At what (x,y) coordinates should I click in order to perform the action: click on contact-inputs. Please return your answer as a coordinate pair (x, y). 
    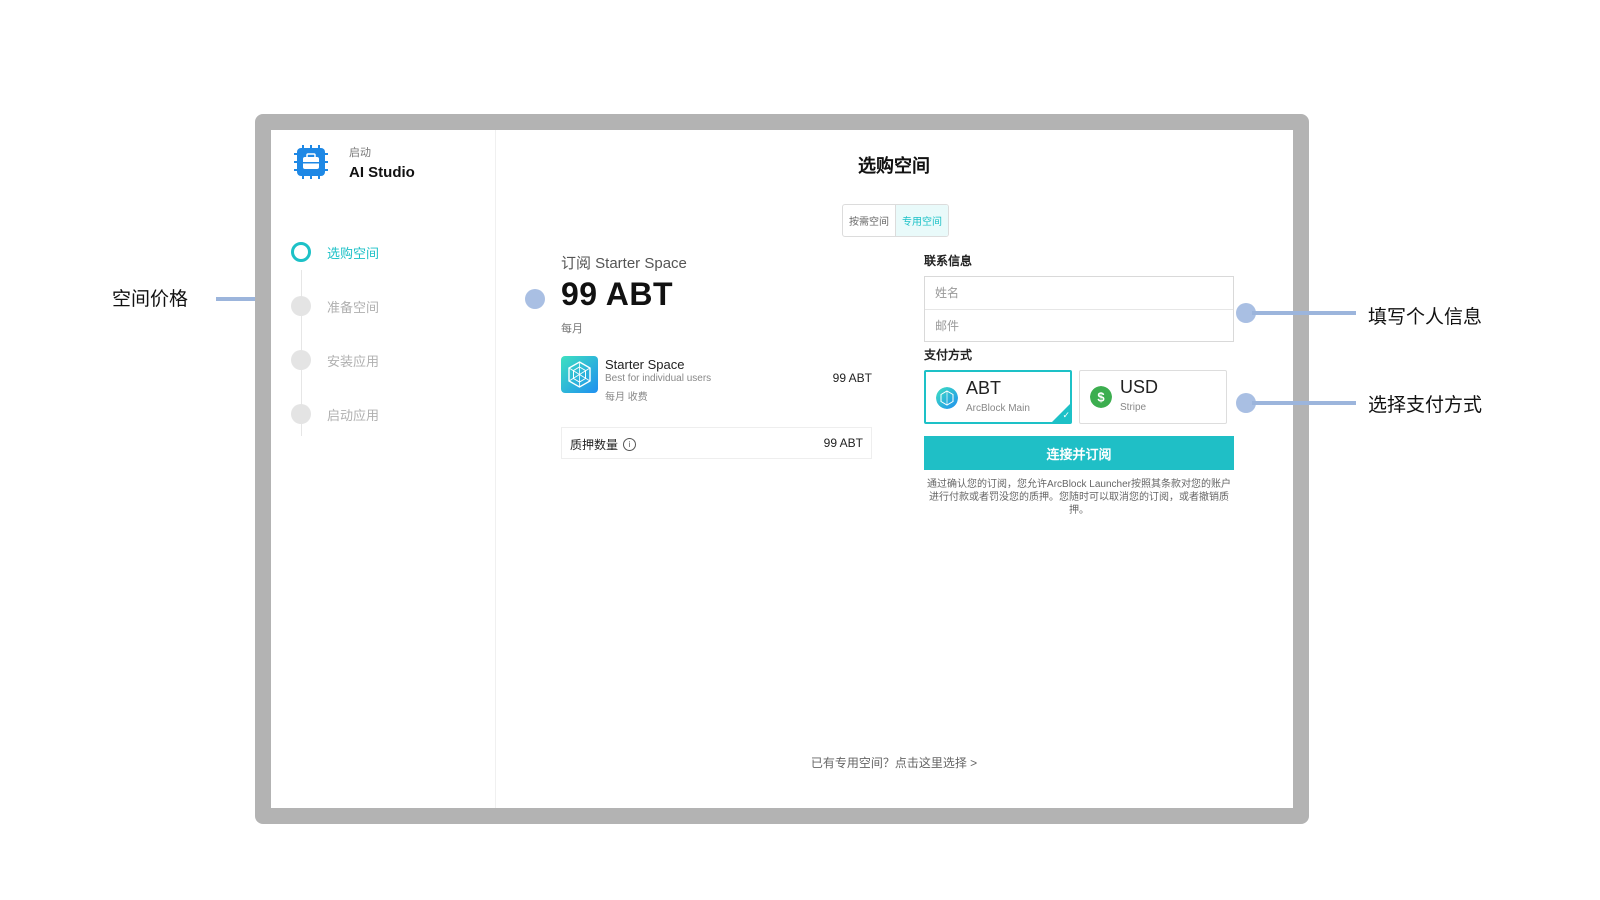
    Looking at the image, I should click on (1079, 309).